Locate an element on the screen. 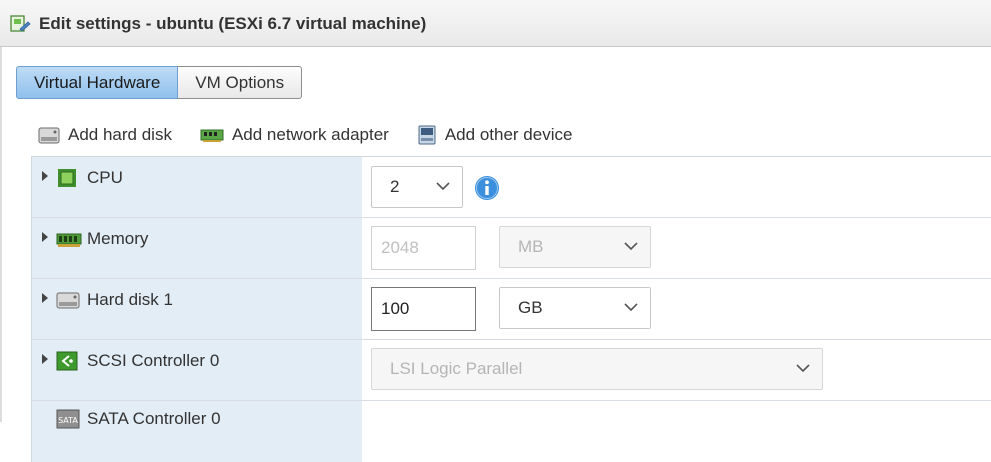  scsi-name: SCSI Controller 0 is located at coordinates (153, 360).